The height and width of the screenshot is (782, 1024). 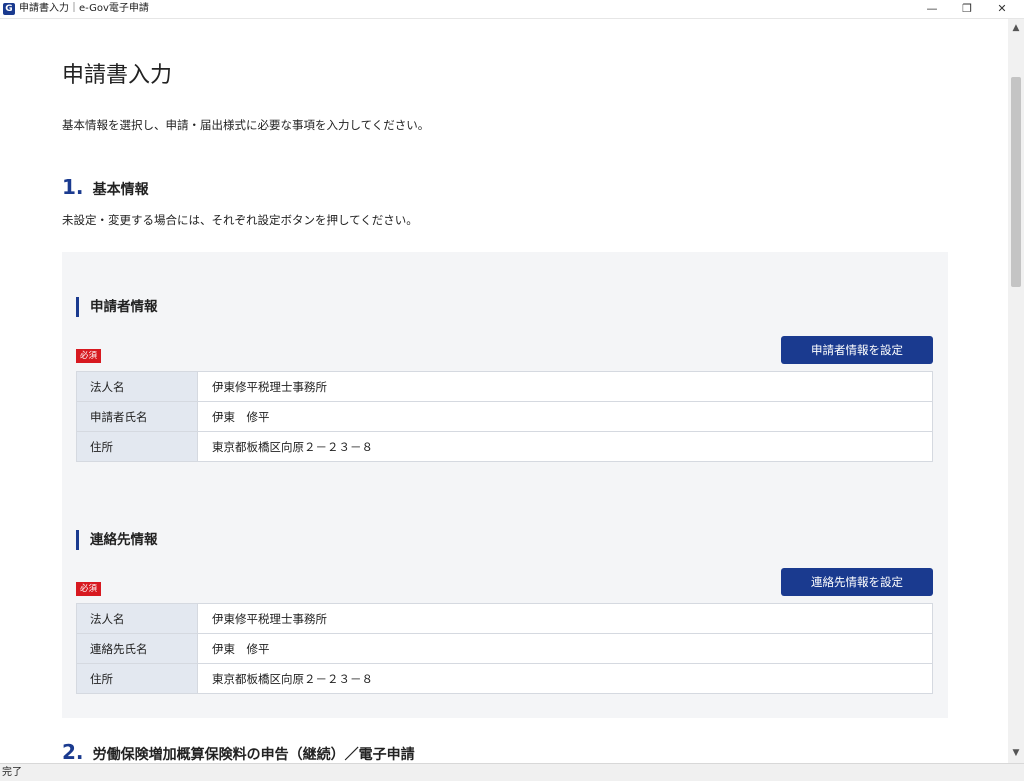 What do you see at coordinates (240, 220) in the screenshot?
I see `section-description: 未設定・変更する場合には、それぞれ設定ボタンを押してください。` at bounding box center [240, 220].